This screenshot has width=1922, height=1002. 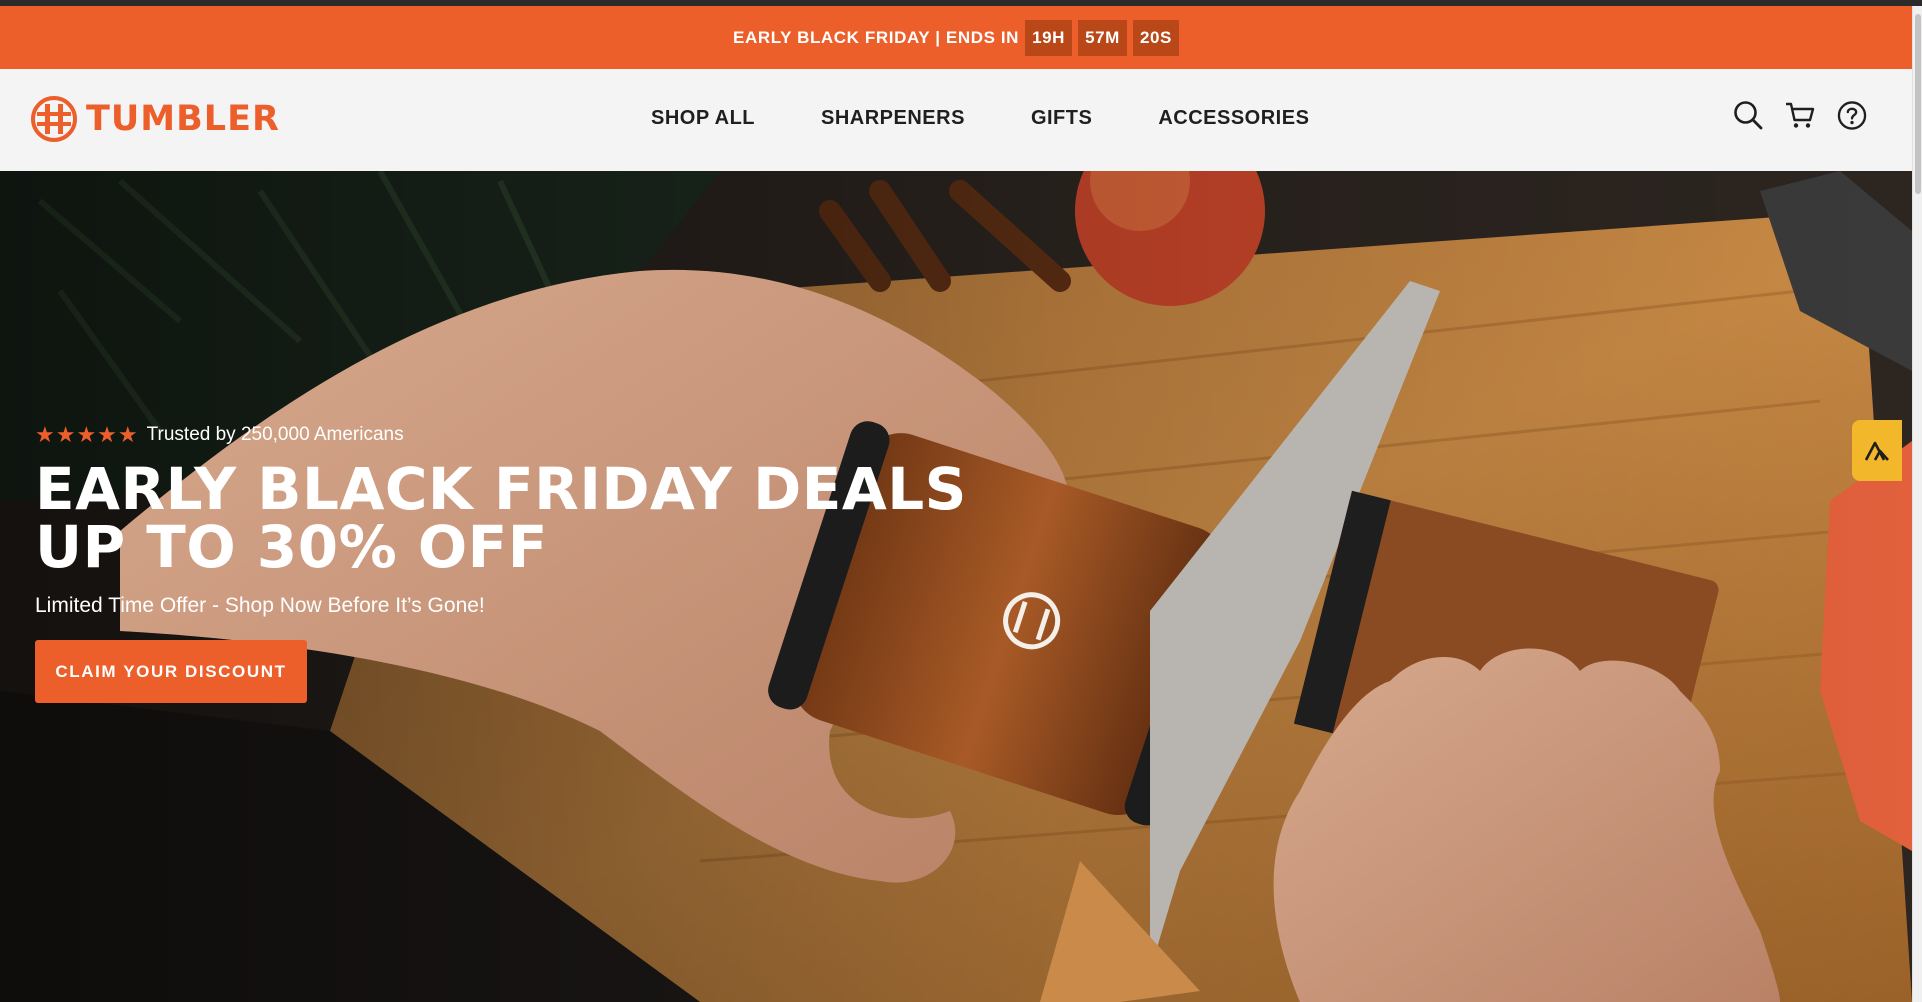 I want to click on announcement-text: EARLY BLACK FRIDAY | ENDS IN, so click(x=876, y=37).